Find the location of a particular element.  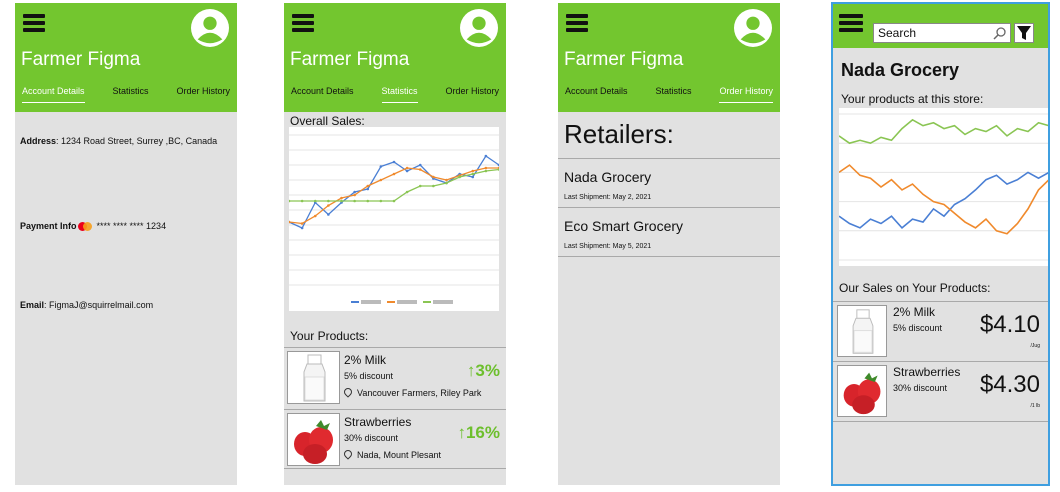

address-value: : 1234 Road Street, Surrey ,BC, Canada is located at coordinates (137, 141).